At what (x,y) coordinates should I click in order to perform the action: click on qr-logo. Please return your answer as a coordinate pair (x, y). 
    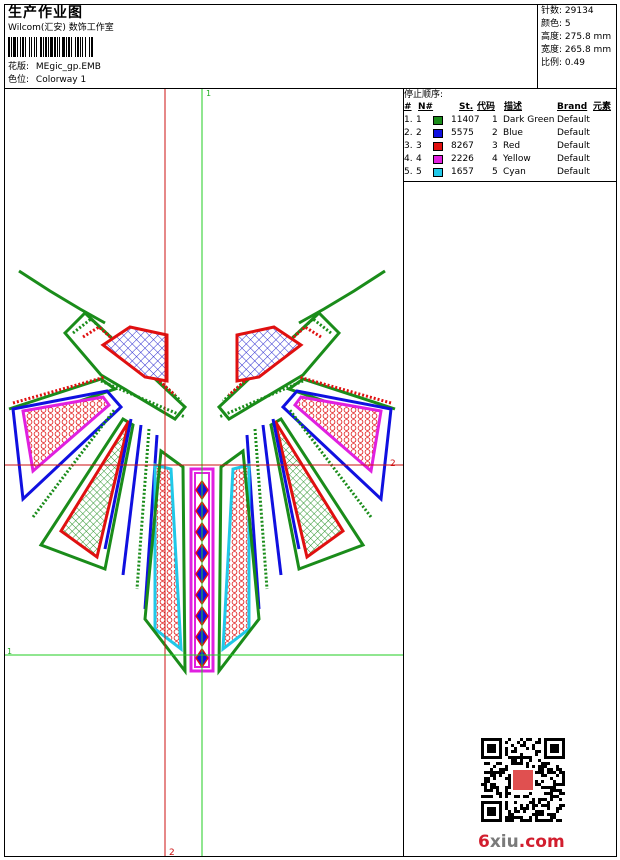
    Looking at the image, I should click on (523, 780).